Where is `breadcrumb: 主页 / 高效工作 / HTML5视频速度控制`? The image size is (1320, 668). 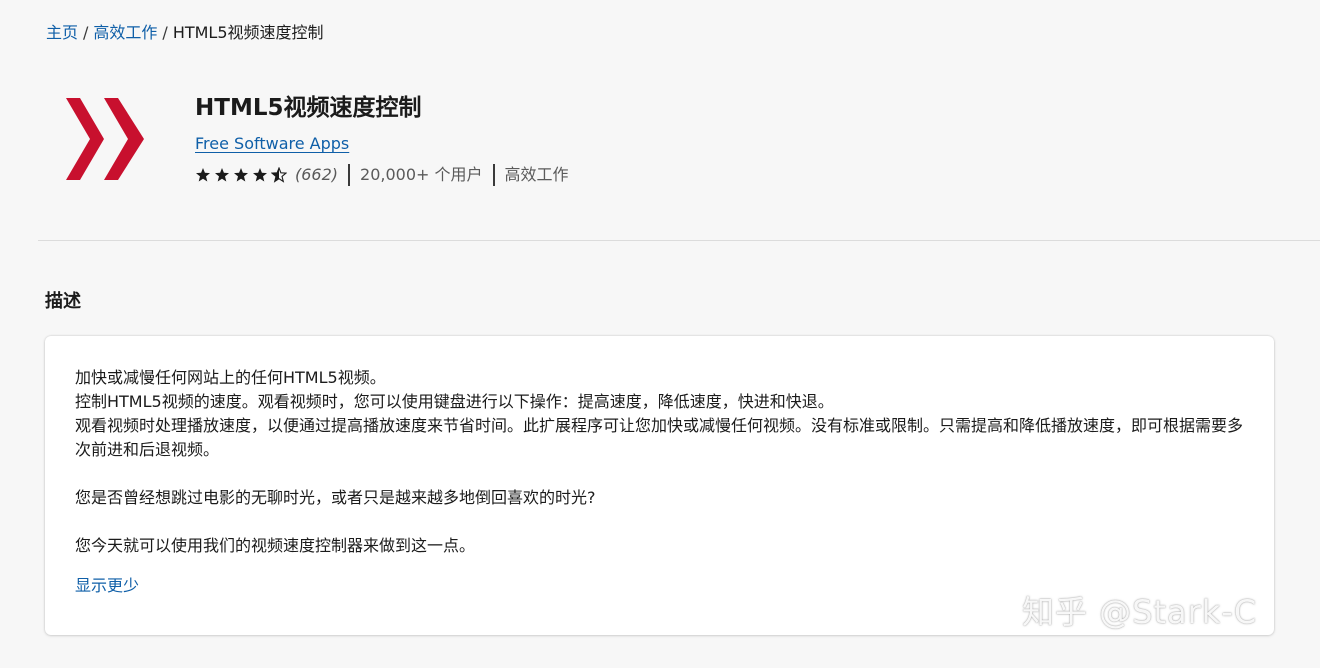
breadcrumb: 主页 / 高效工作 / HTML5视频速度控制 is located at coordinates (185, 33).